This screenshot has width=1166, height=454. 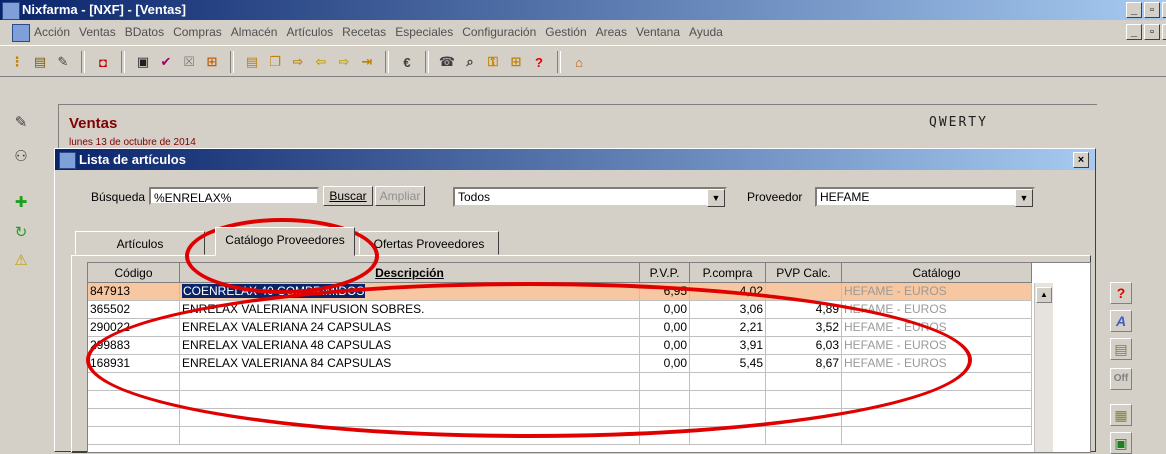 What do you see at coordinates (728, 273) in the screenshot?
I see `header-pcompra: P.compra` at bounding box center [728, 273].